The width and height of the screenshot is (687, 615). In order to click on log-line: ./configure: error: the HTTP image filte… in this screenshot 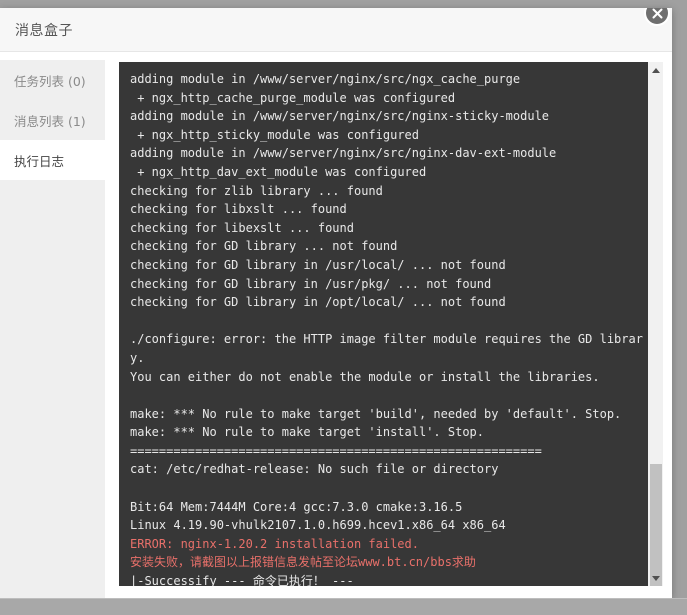, I will do `click(386, 348)`.